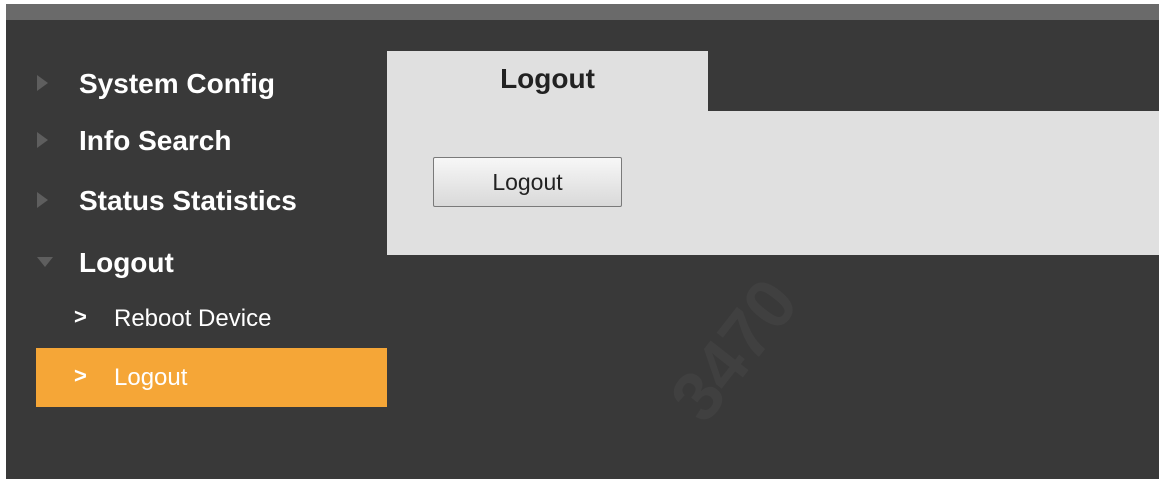 Image resolution: width=1159 pixels, height=479 pixels. What do you see at coordinates (126, 262) in the screenshot?
I see `sidebar-group-label: Logout` at bounding box center [126, 262].